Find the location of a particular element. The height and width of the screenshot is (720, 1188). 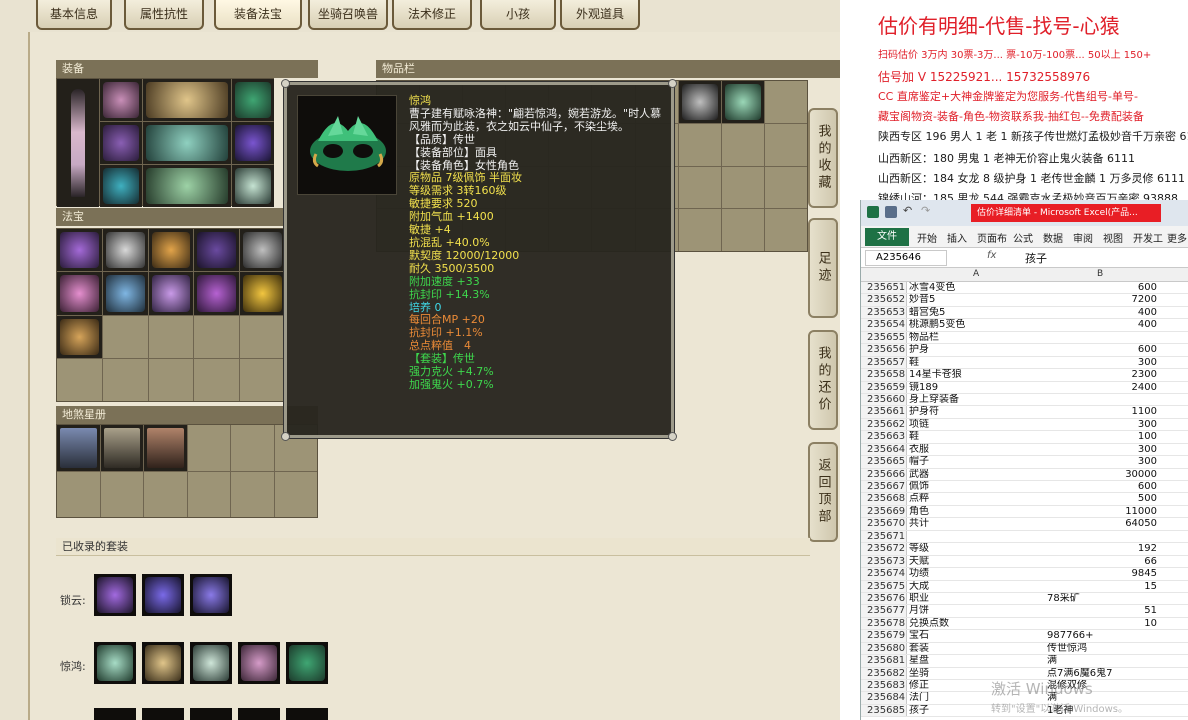

table-row: 235657 鞋 300 is located at coordinates (1024, 363).